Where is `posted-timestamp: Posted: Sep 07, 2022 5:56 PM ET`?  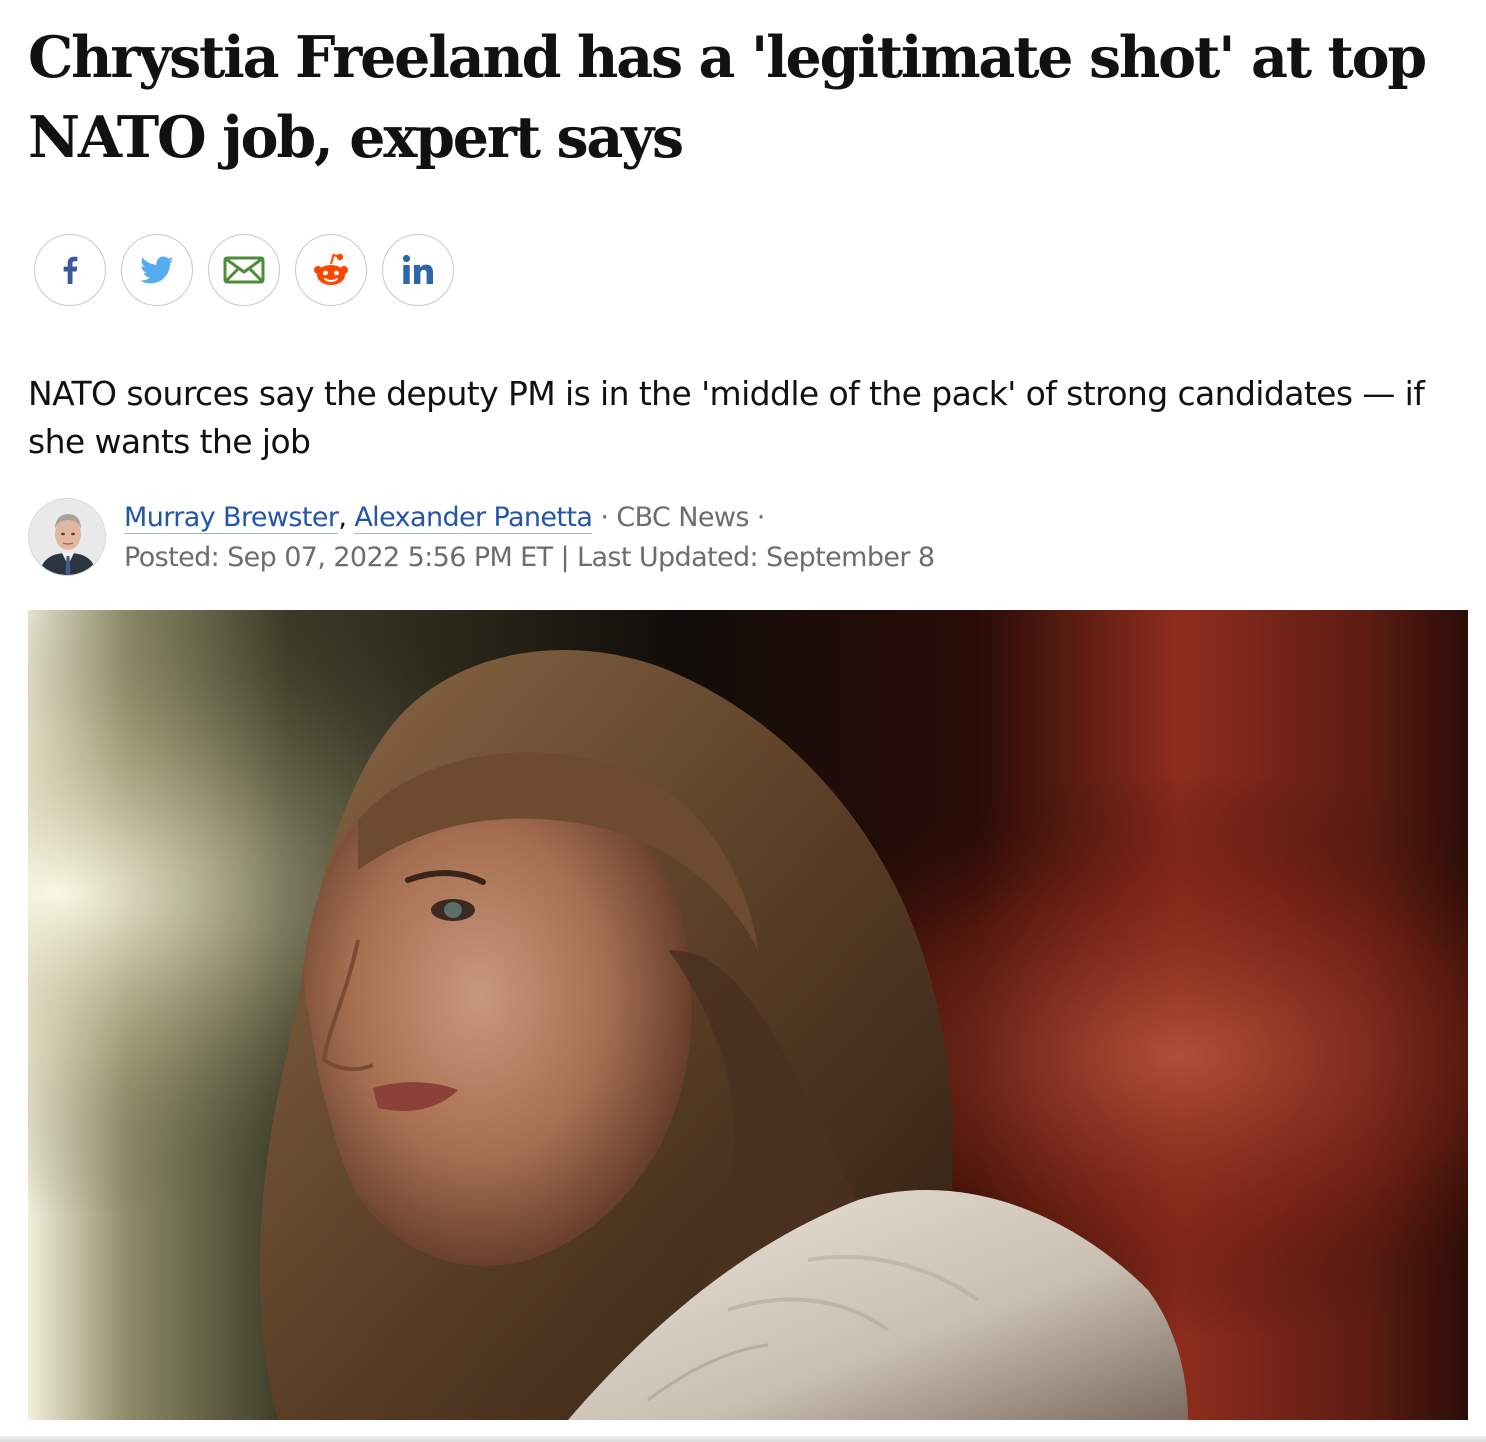
posted-timestamp: Posted: Sep 07, 2022 5:56 PM ET is located at coordinates (338, 557).